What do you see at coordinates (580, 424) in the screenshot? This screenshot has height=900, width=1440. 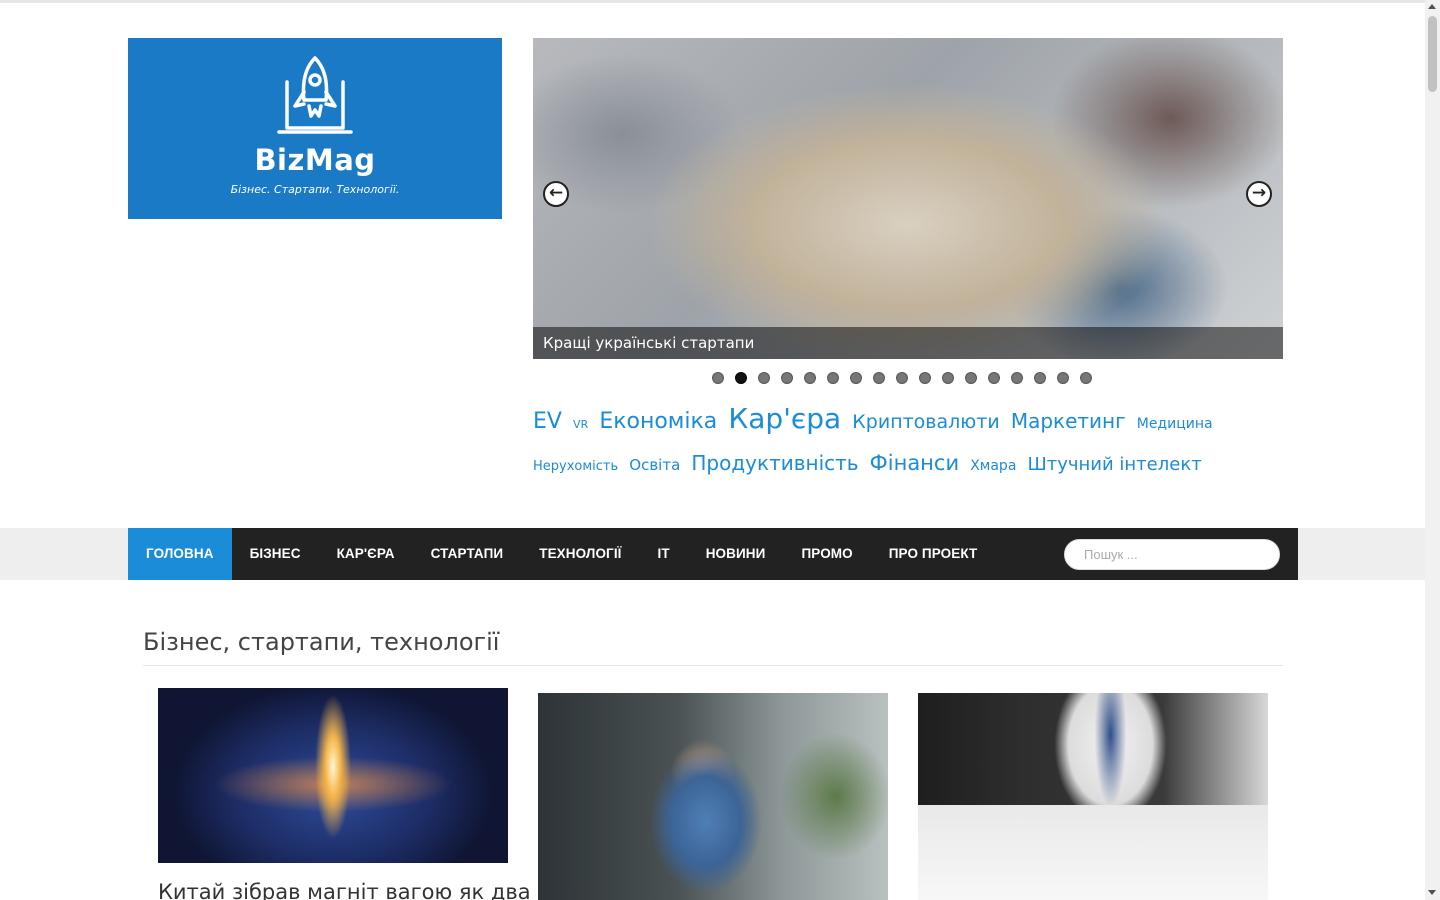 I see `tag-link: VR` at bounding box center [580, 424].